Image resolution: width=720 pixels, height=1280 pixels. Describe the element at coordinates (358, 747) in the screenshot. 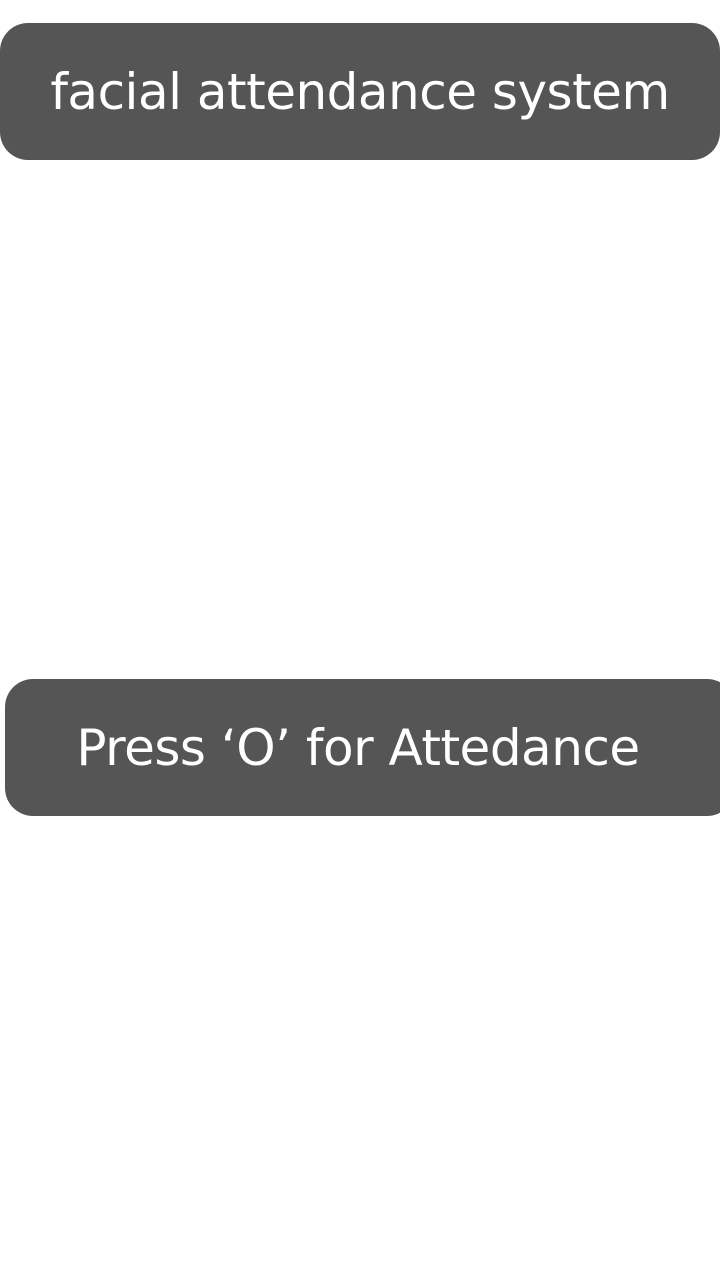

I see `attendance-prompt-label: Press ‘O’ for Attedance` at that location.